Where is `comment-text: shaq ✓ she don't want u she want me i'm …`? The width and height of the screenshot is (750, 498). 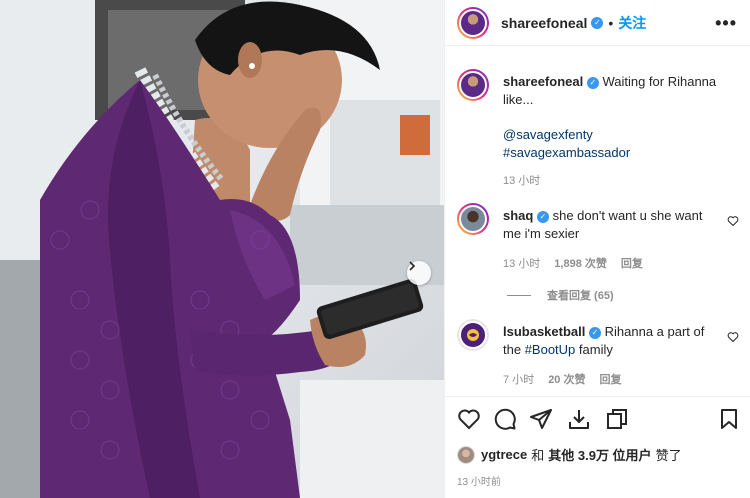
comment-text: shaq ✓ she don't want u she want me i'm … is located at coordinates (613, 225).